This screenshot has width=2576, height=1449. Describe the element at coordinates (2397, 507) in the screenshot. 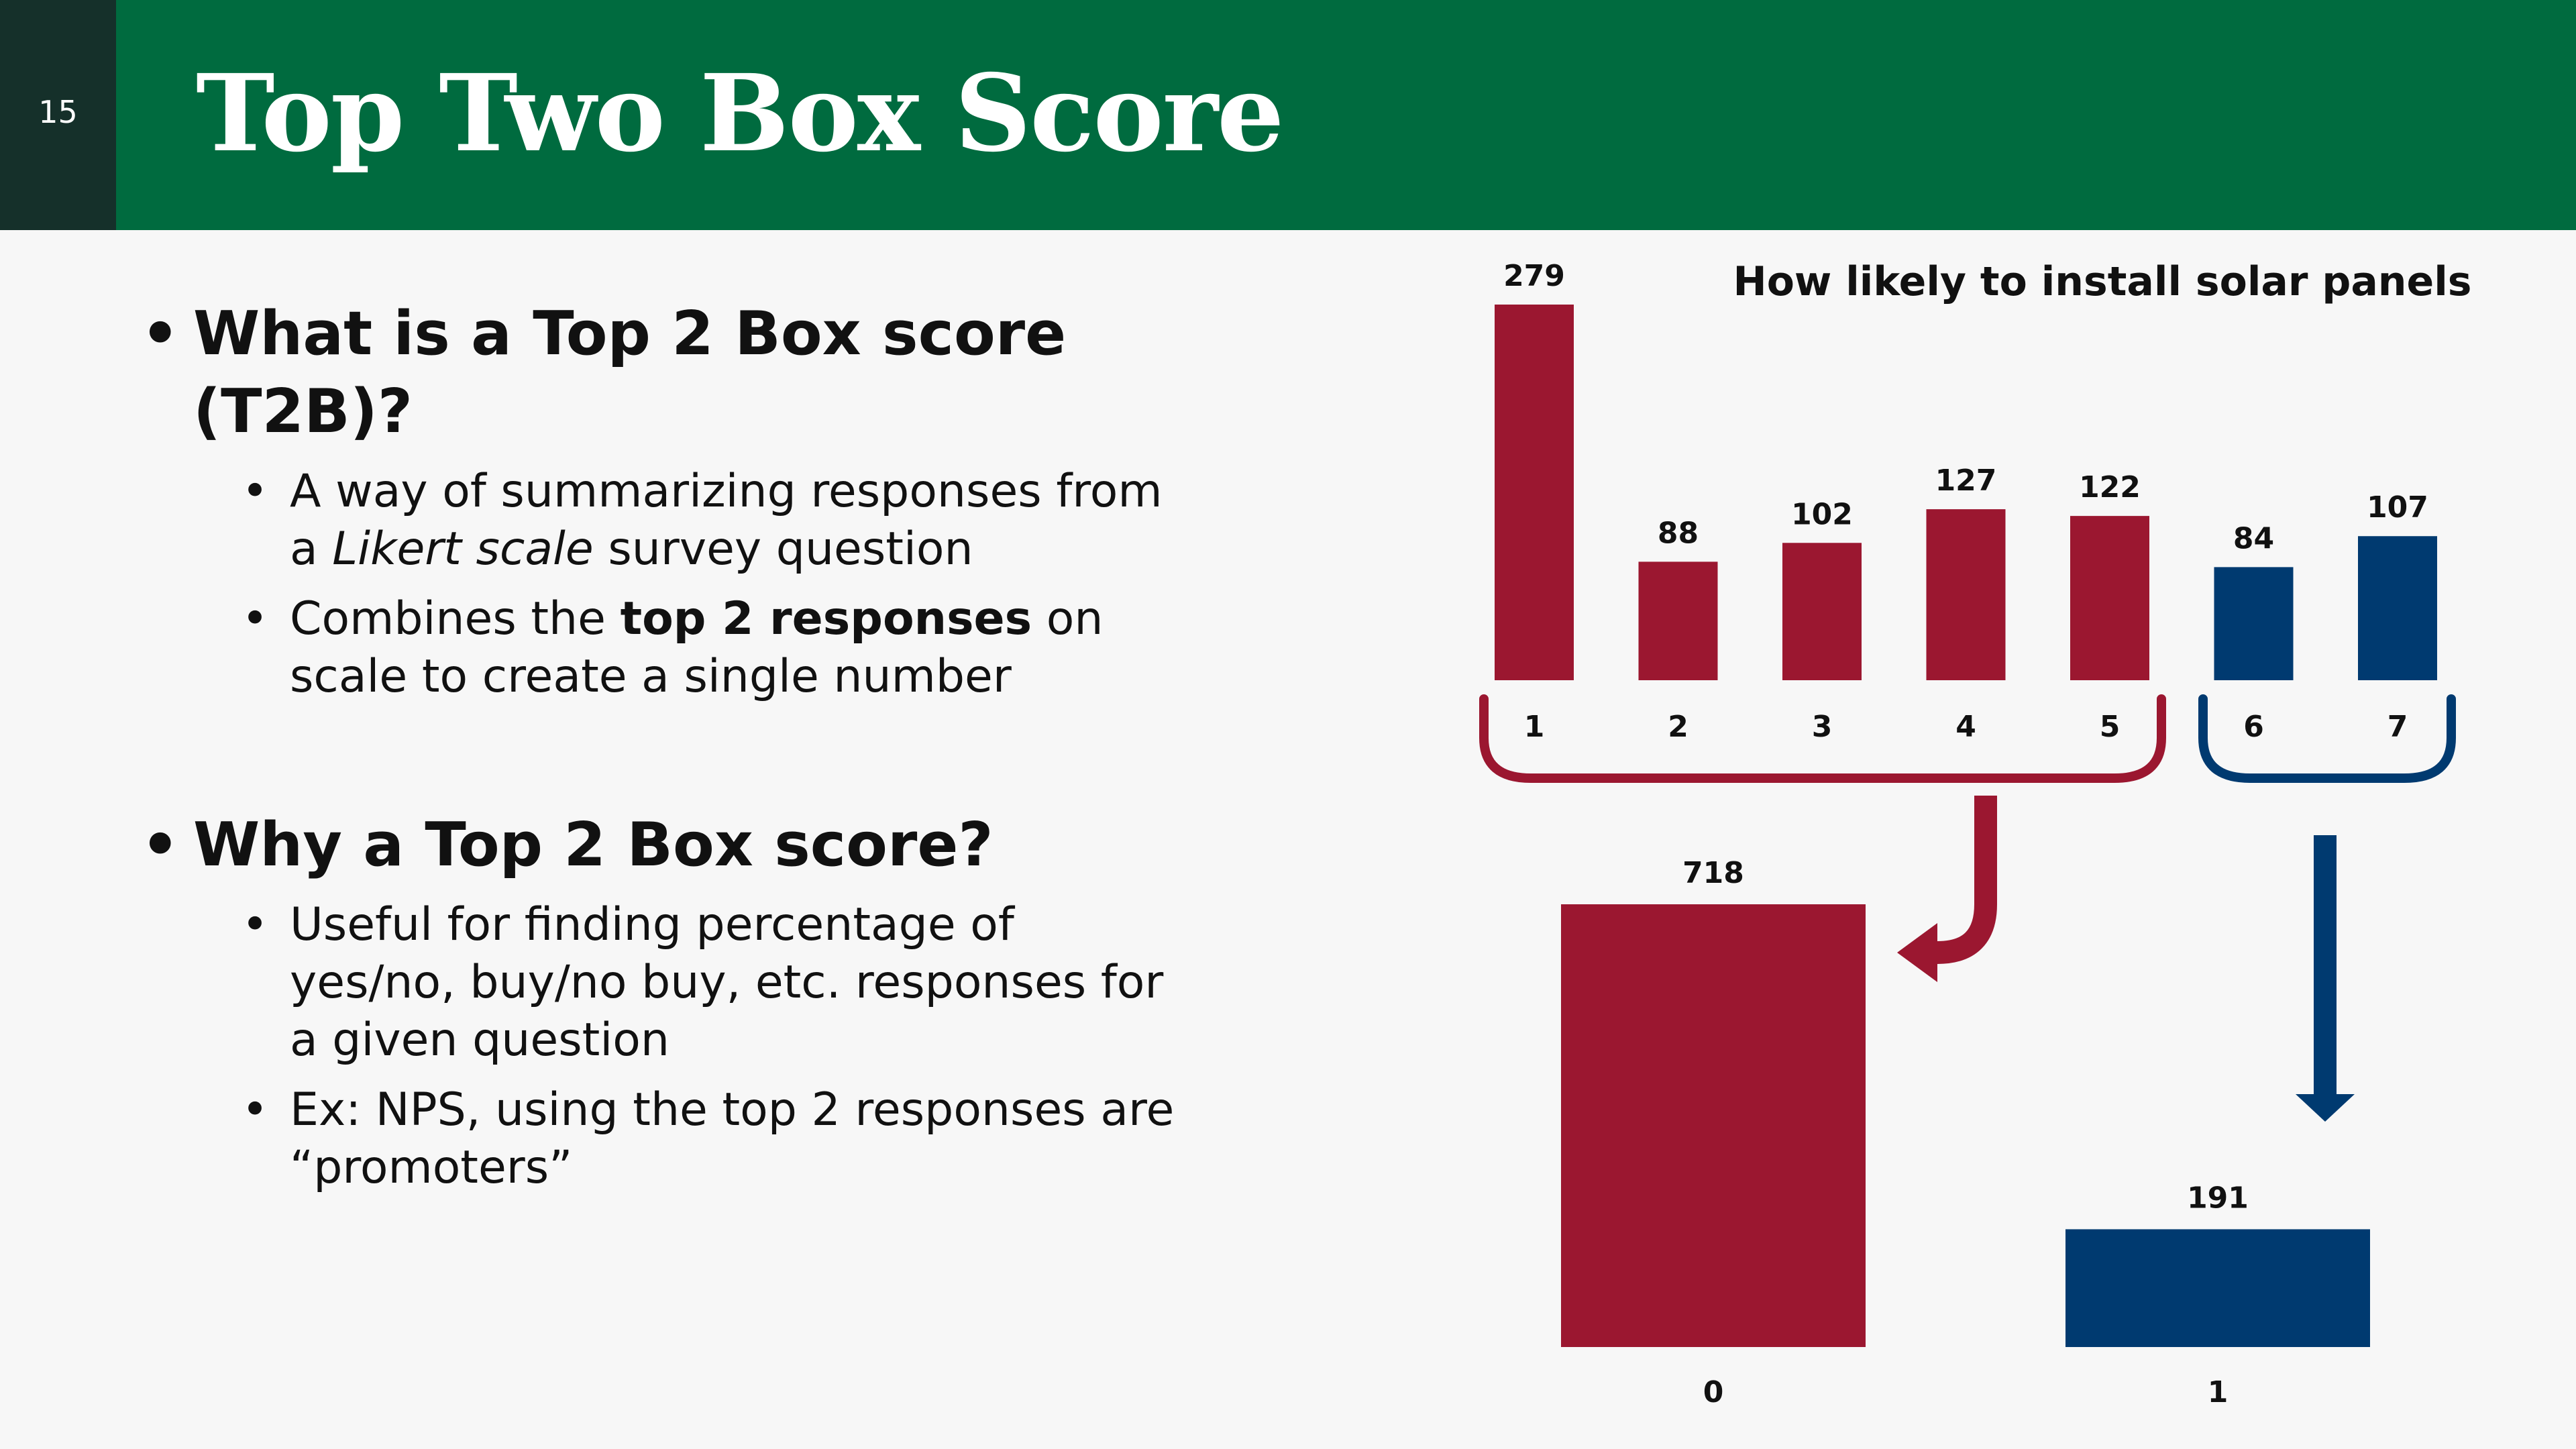

I see `top-bar-value-7: 107` at that location.